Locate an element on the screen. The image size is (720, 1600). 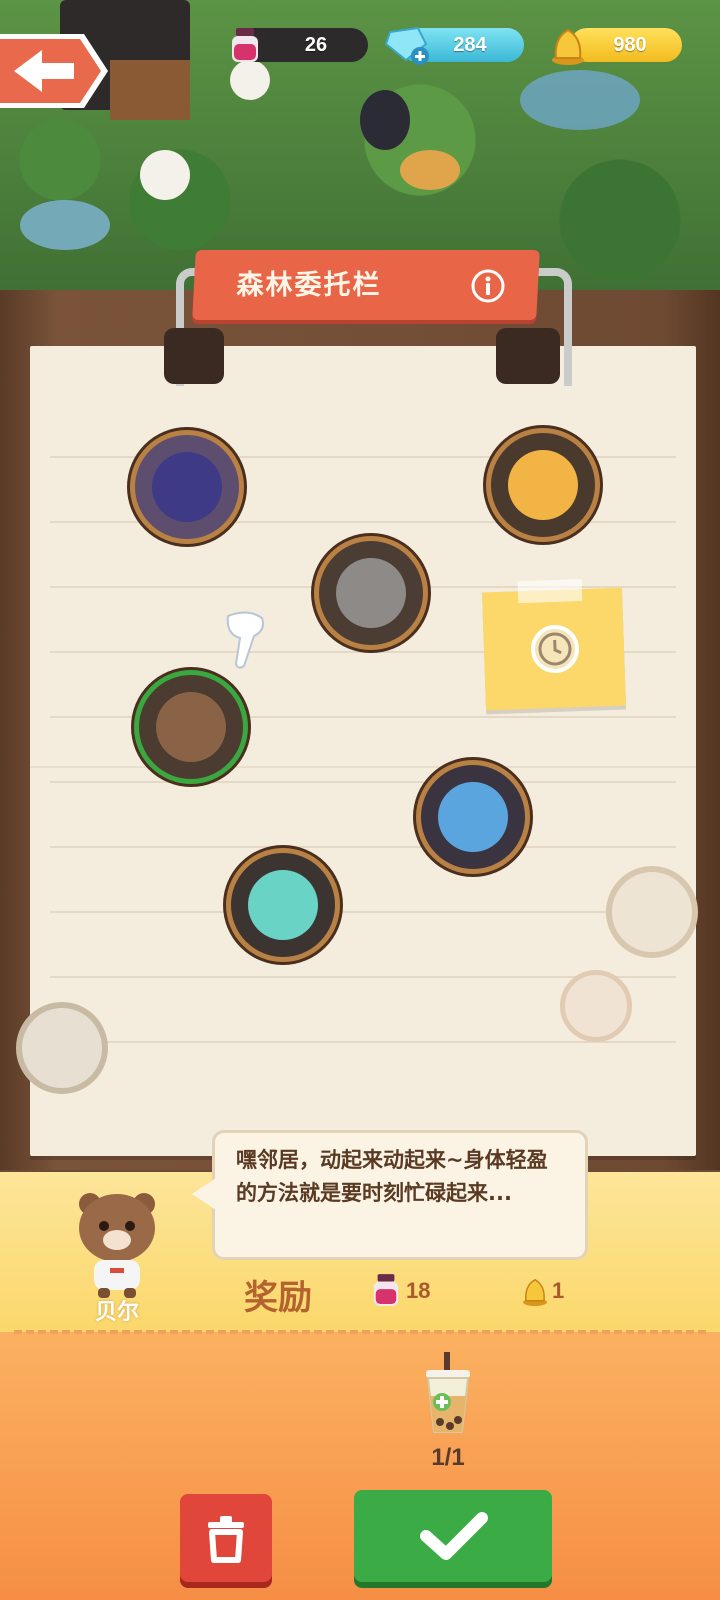
back-arrow-icon is located at coordinates (54, 71).